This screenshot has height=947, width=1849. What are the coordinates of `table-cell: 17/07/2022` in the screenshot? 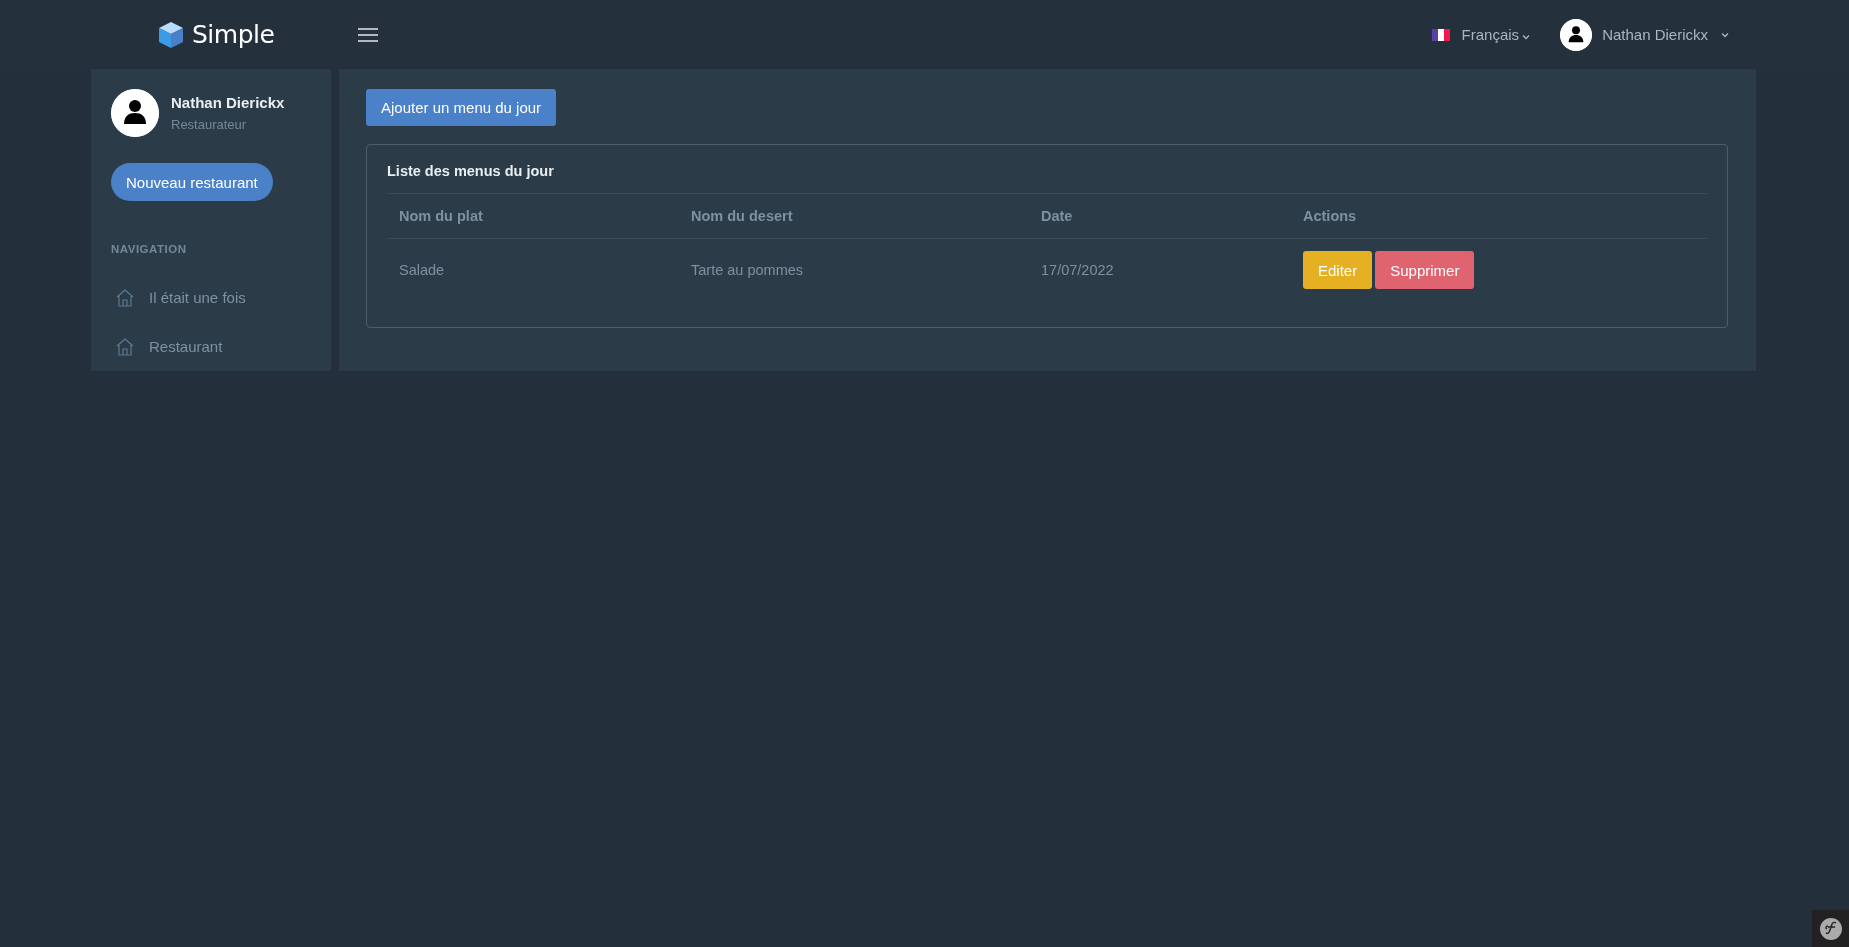 It's located at (1160, 269).